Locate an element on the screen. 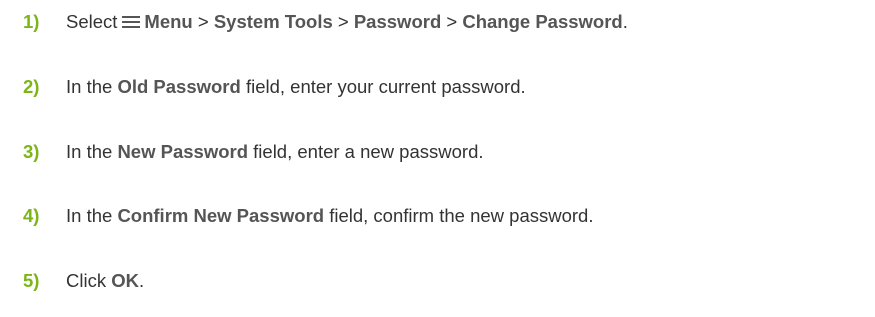 The width and height of the screenshot is (875, 317). step-suffix: field, enter a new password. is located at coordinates (366, 151).